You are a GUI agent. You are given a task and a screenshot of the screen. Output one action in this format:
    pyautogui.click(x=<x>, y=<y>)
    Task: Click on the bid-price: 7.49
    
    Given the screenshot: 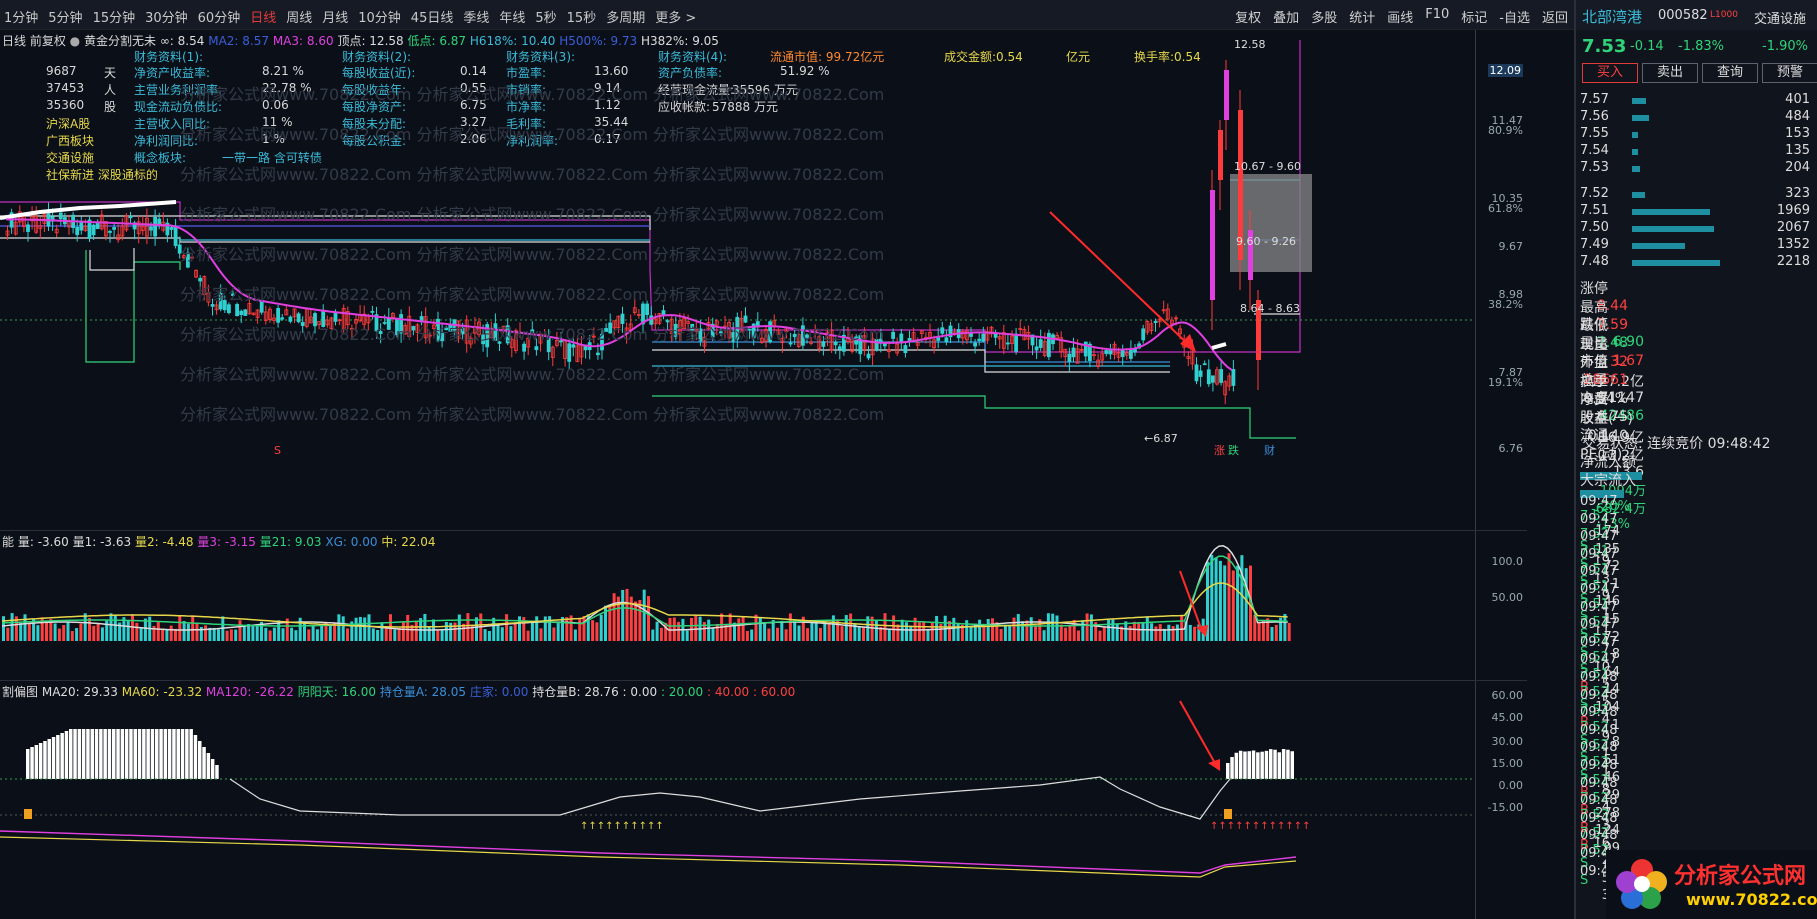 What is the action you would take?
    pyautogui.click(x=1594, y=244)
    